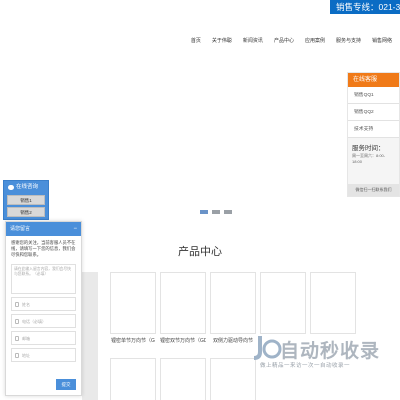 This screenshot has height=400, width=400. I want to click on minimize-icon: −, so click(75, 229).